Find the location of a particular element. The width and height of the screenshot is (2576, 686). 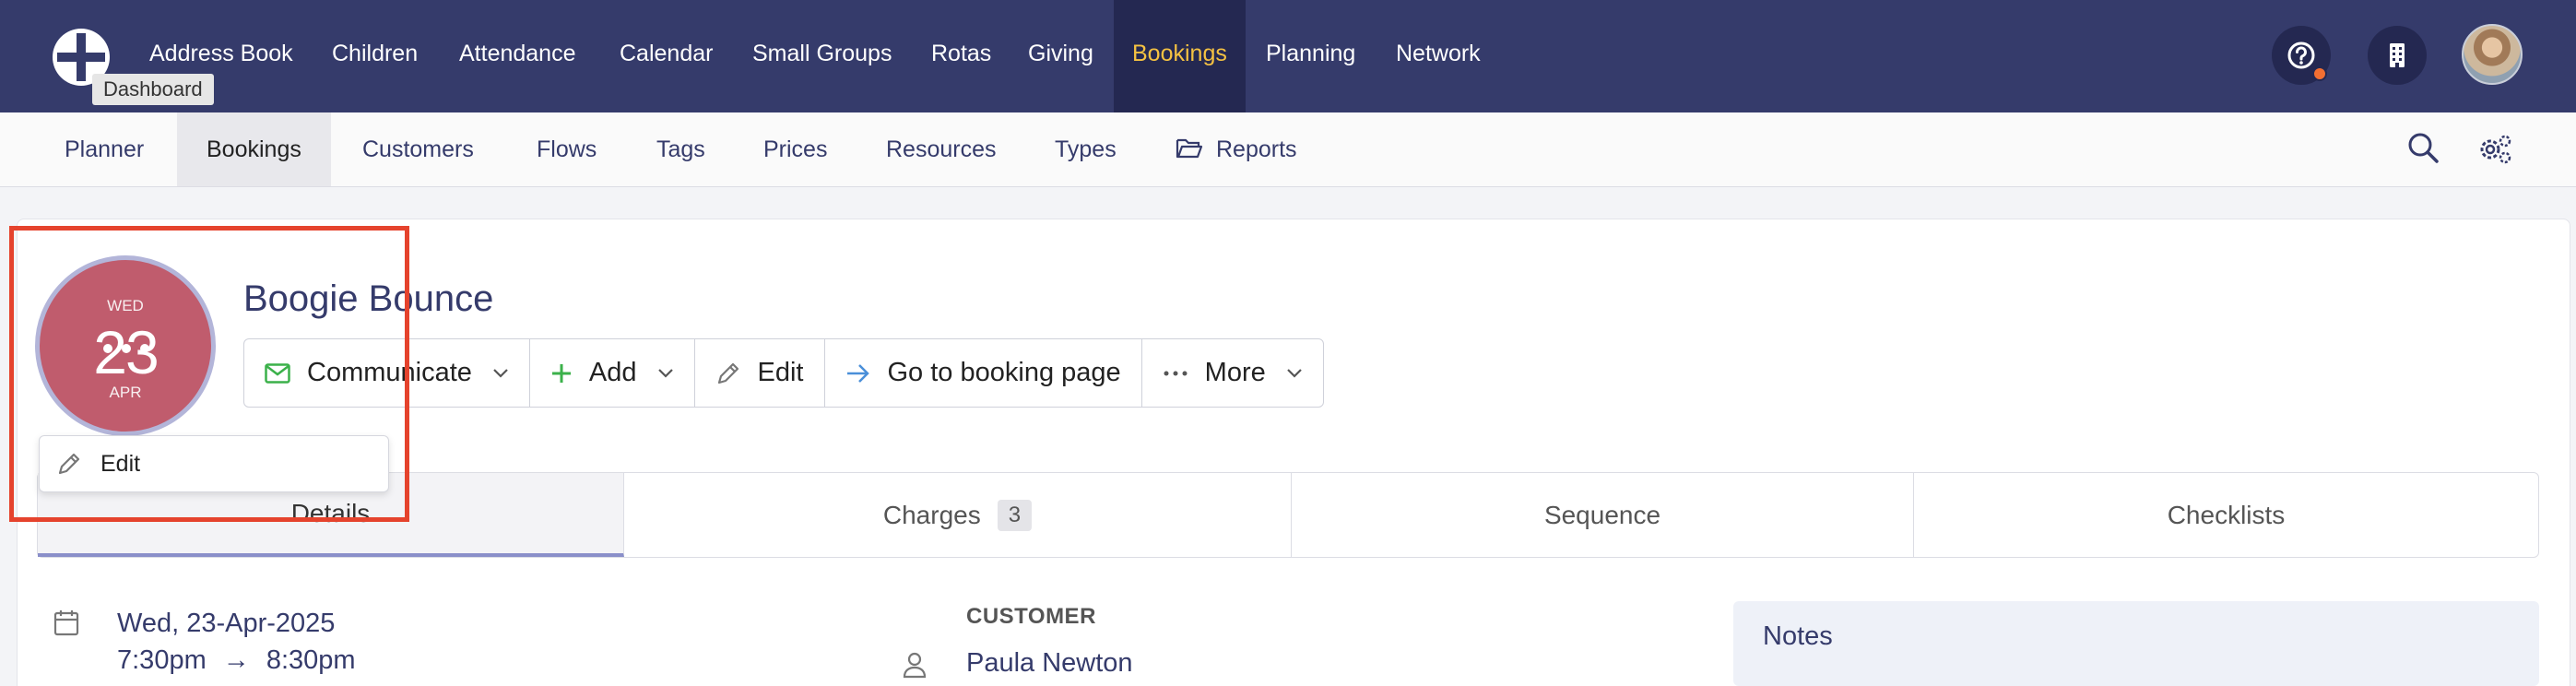

person-icon is located at coordinates (915, 665).